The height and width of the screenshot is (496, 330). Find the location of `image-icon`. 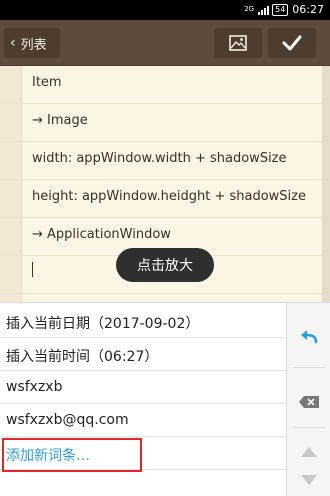

image-icon is located at coordinates (238, 43).